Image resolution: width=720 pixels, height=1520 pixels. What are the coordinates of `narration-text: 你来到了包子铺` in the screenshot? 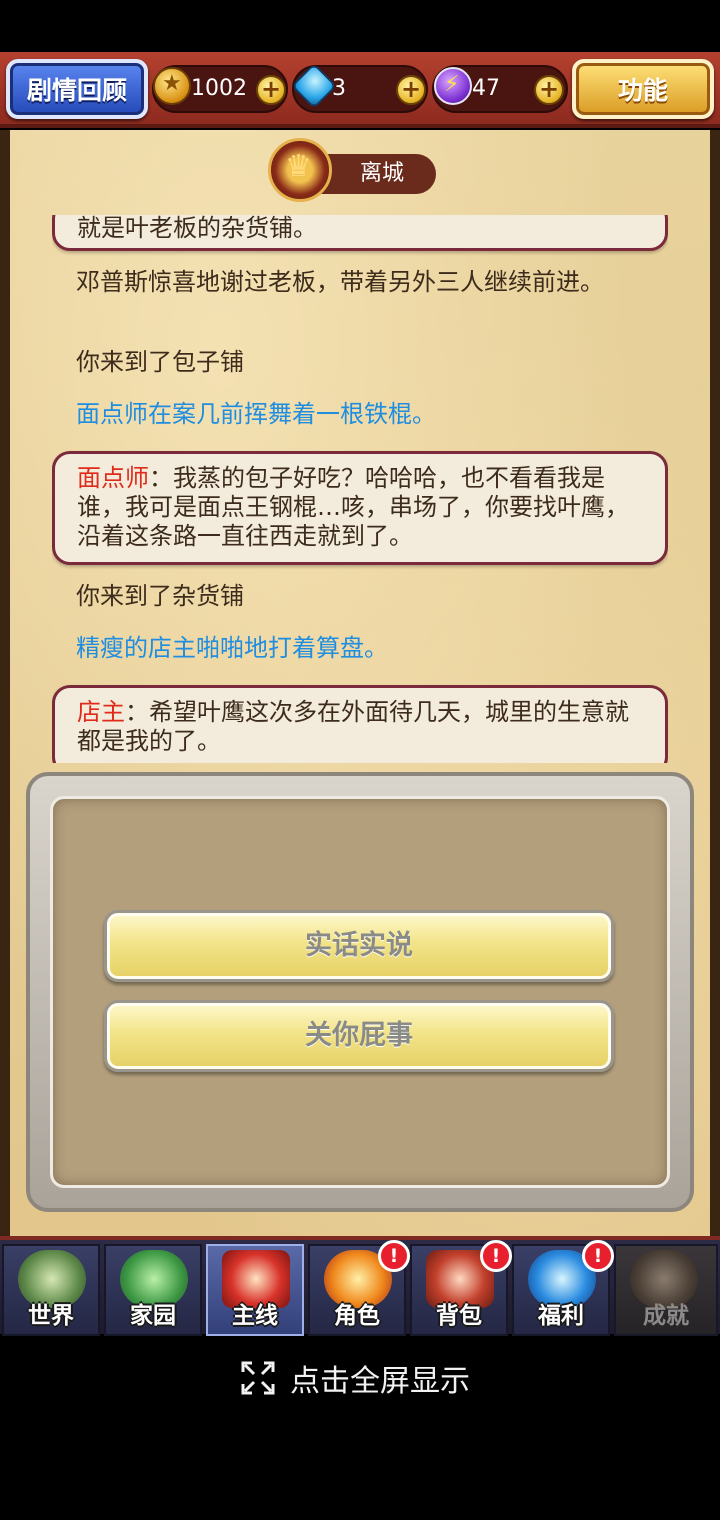 It's located at (160, 362).